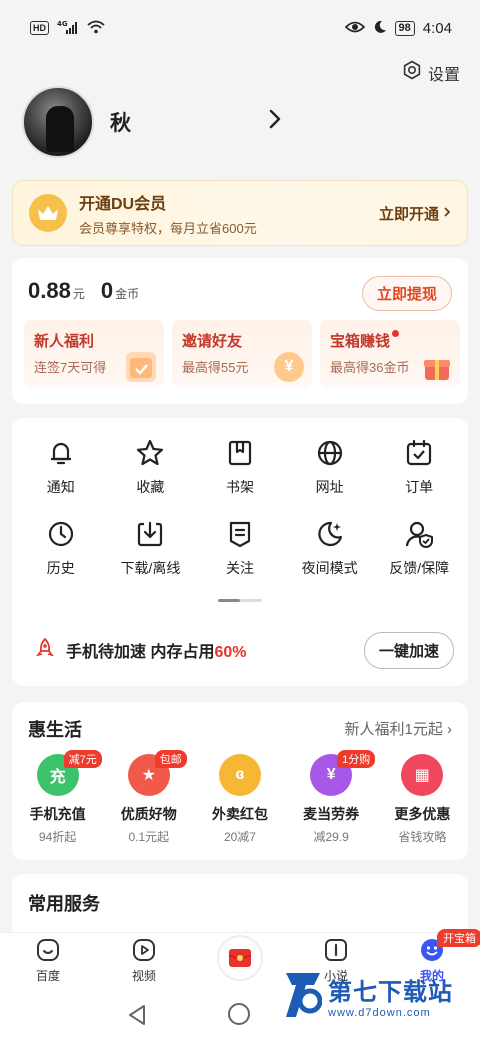 The height and width of the screenshot is (1040, 480). Describe the element at coordinates (449, 729) in the screenshot. I see `chevron-right-icon: ›` at that location.